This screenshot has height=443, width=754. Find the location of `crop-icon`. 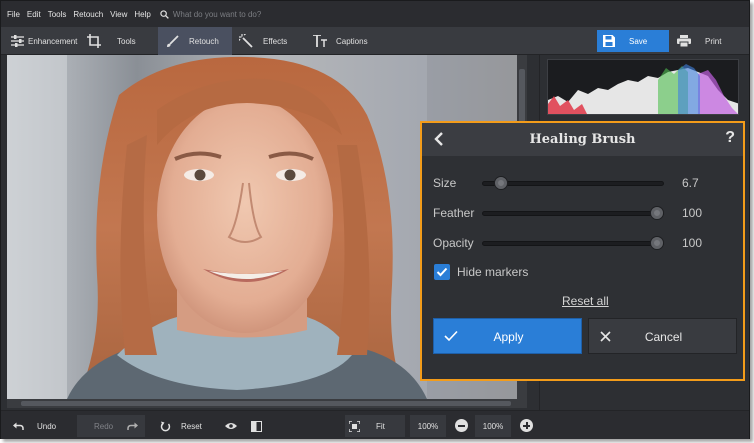

crop-icon is located at coordinates (94, 41).